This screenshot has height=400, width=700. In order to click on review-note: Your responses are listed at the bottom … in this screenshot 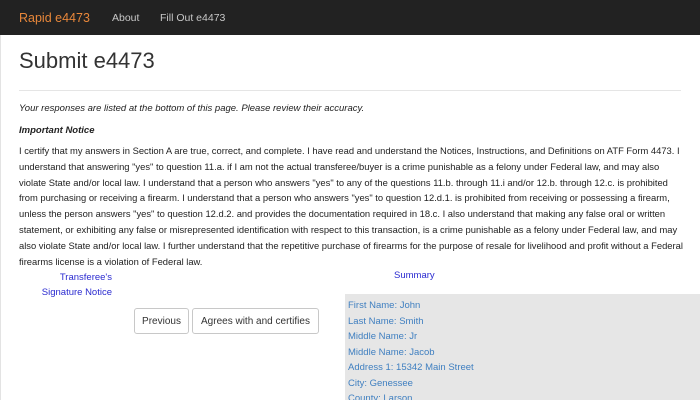, I will do `click(192, 108)`.